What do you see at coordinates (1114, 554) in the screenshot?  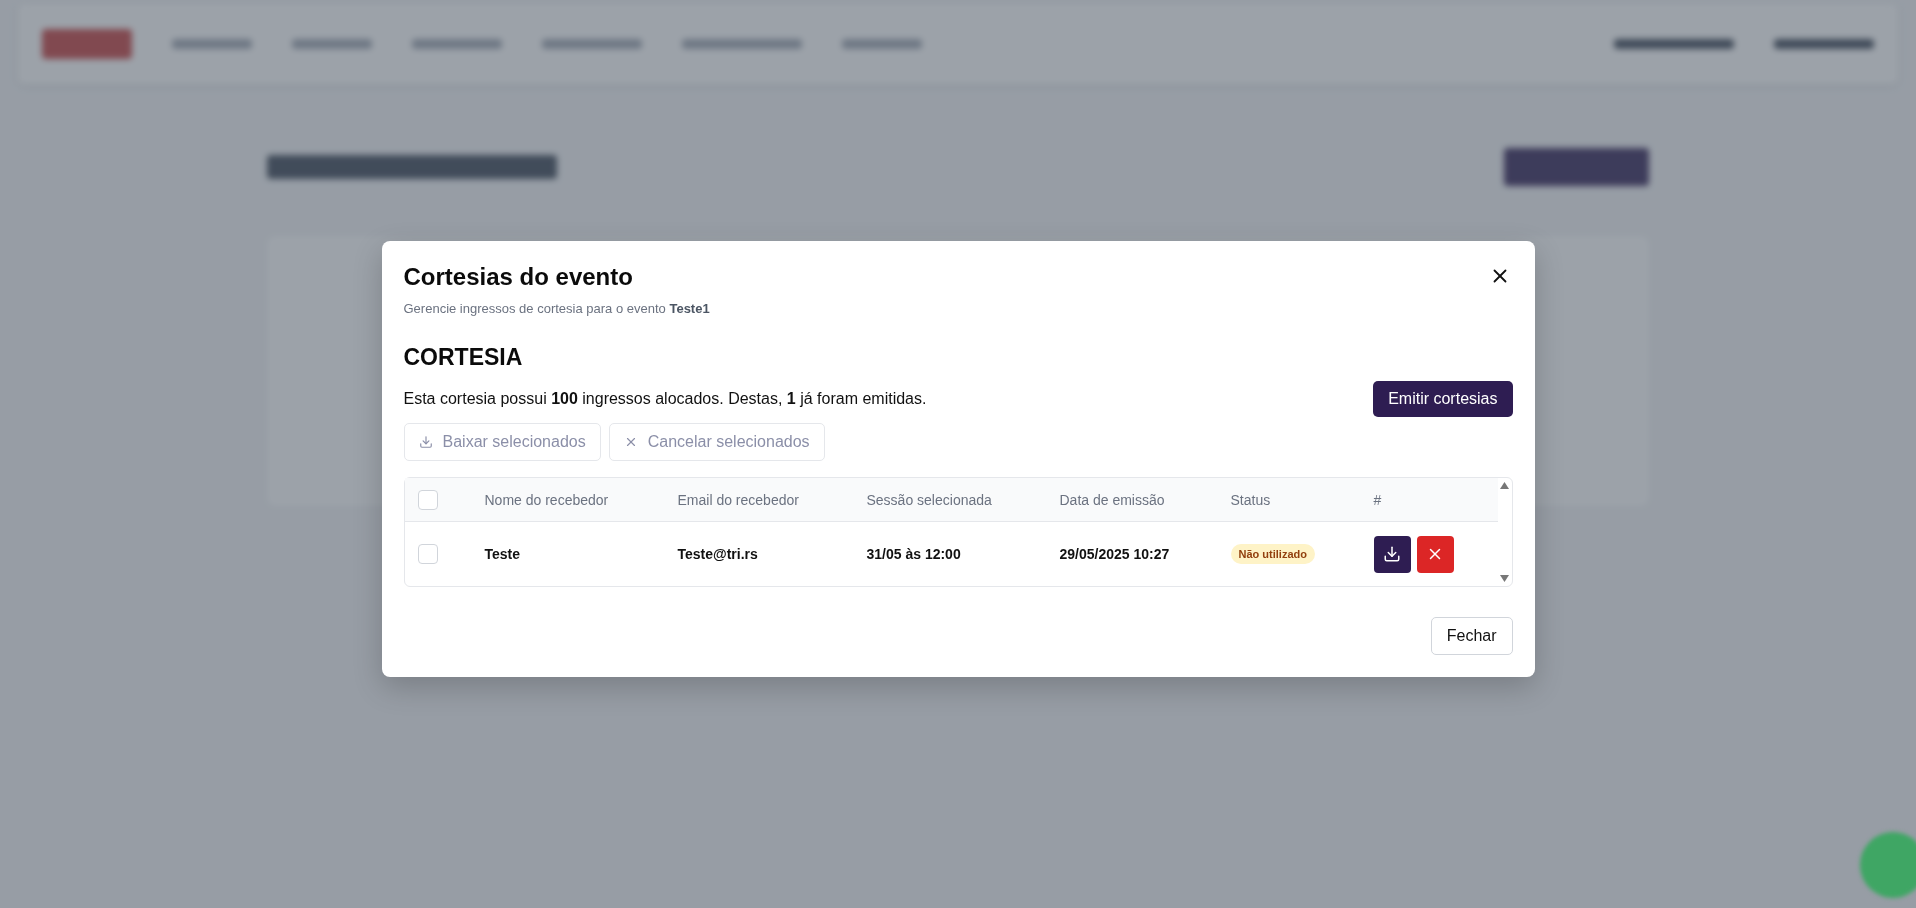 I see `table-cell: 29/05/2025 10:27` at bounding box center [1114, 554].